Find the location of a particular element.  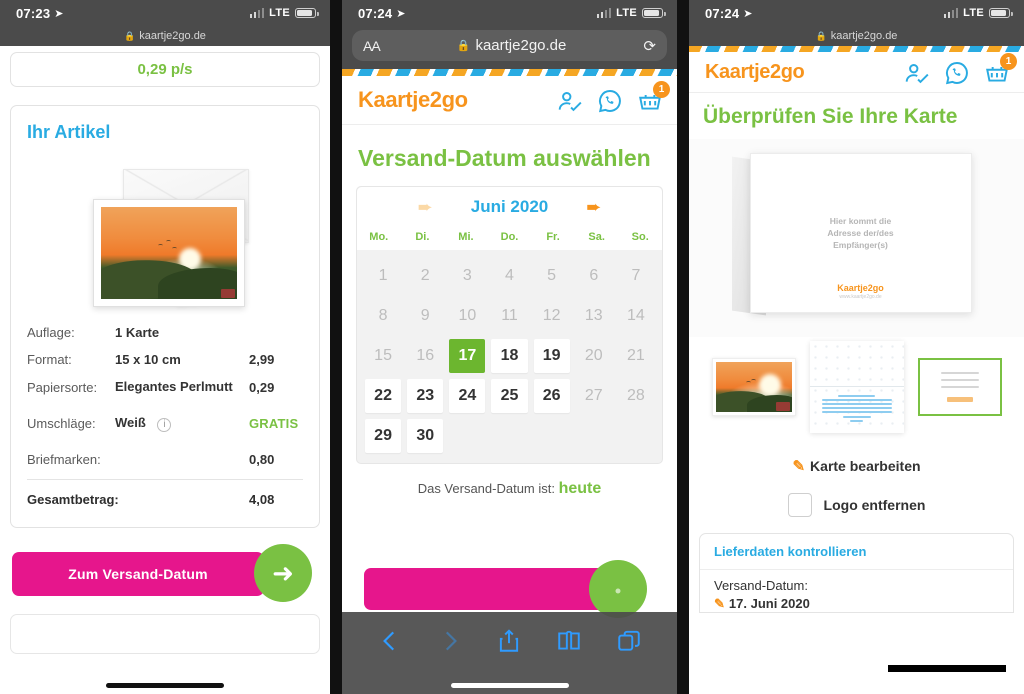

spec-label: Briefmarken: is located at coordinates (64, 460).